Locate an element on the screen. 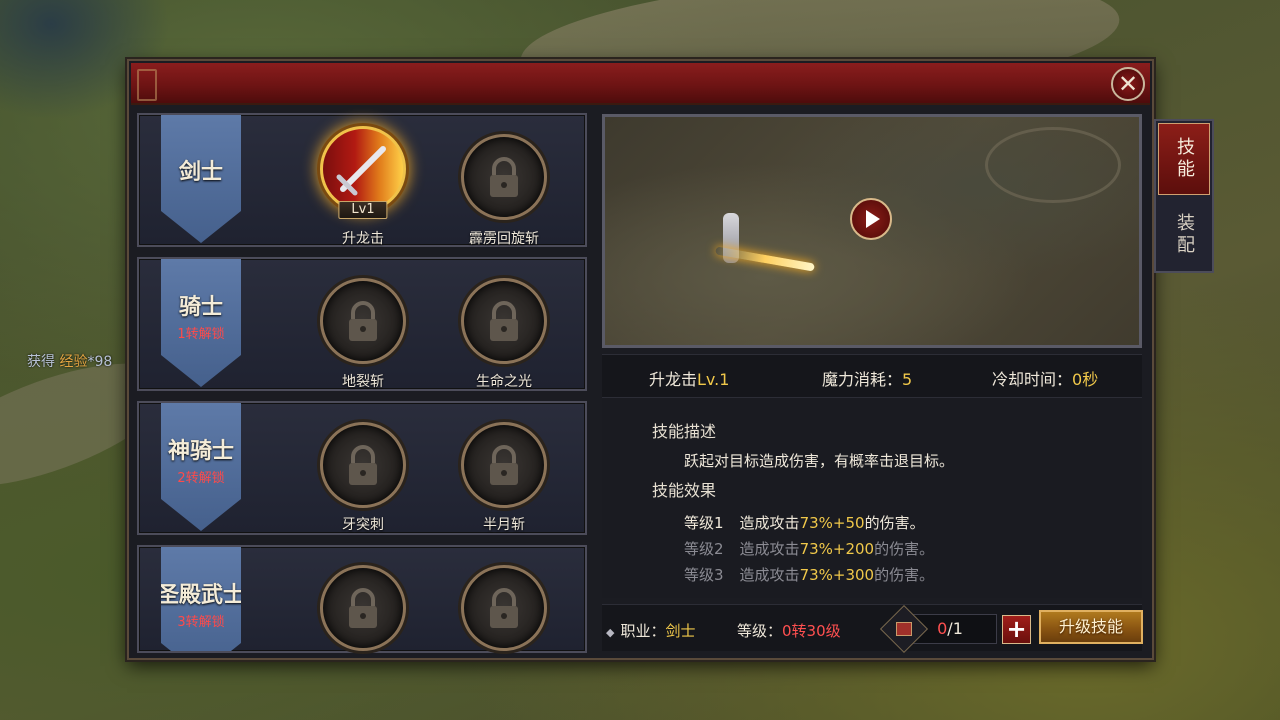  skill-info-bar: 升龙击Lv.1 魔力消耗：5 冷却时间：0秒 is located at coordinates (872, 376).